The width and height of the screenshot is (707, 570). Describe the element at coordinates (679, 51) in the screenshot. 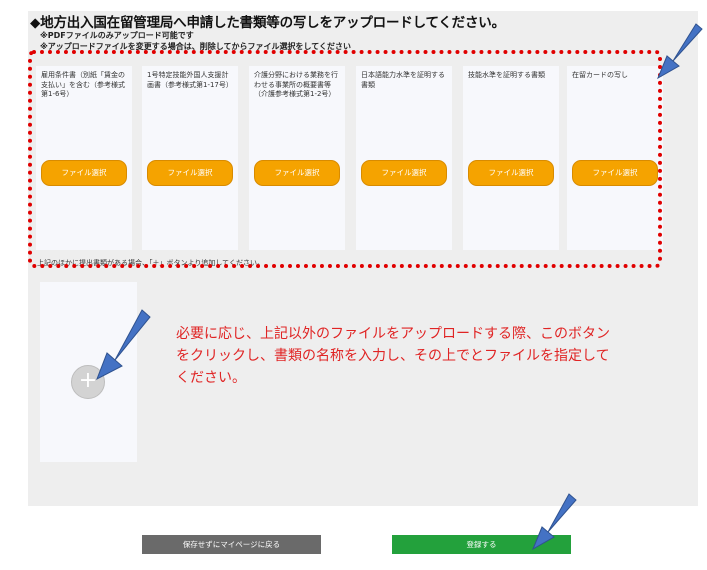

I see `arrow-icon-upload-area` at that location.